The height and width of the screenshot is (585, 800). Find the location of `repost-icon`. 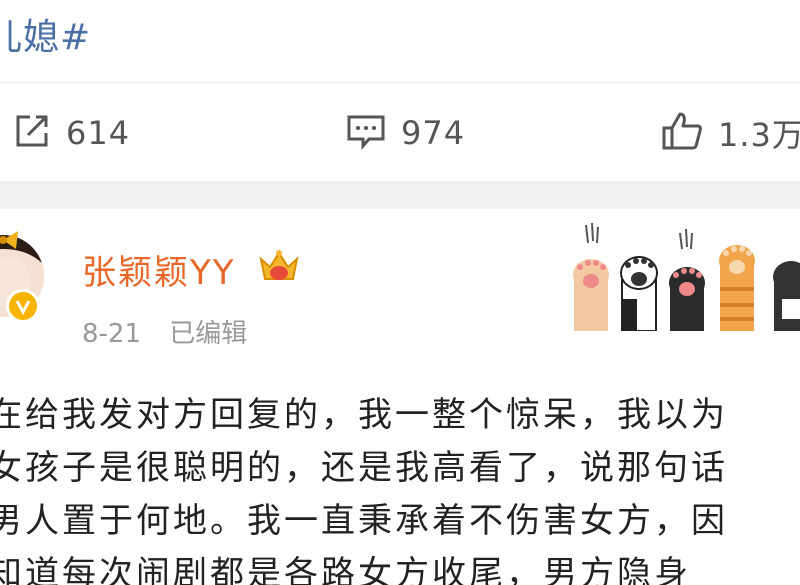

repost-icon is located at coordinates (32, 133).